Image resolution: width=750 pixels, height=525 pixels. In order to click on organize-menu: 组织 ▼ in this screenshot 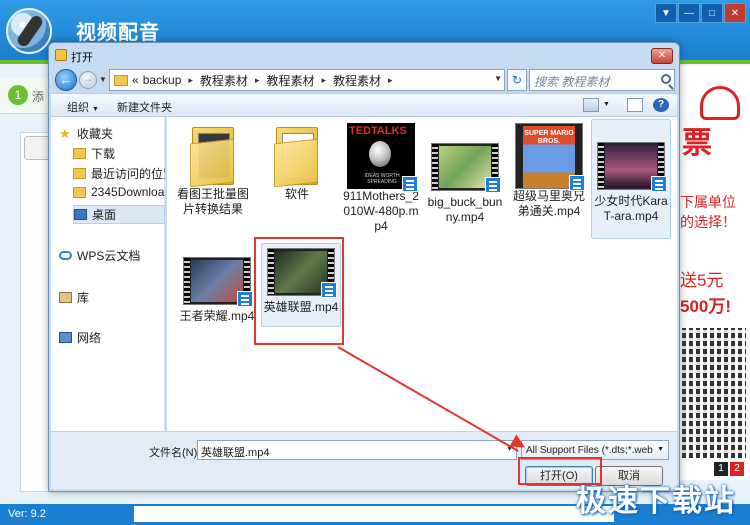, I will do `click(83, 107)`.